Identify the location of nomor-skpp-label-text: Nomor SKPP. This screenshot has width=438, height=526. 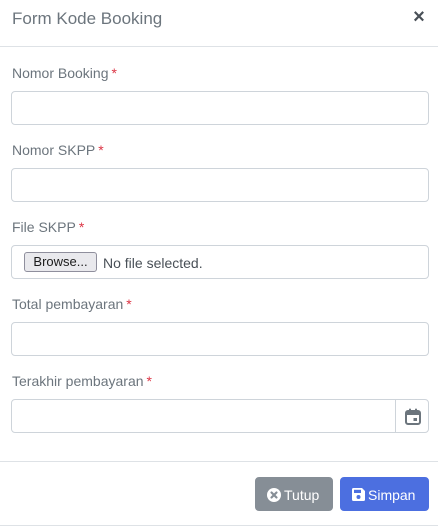
(54, 150).